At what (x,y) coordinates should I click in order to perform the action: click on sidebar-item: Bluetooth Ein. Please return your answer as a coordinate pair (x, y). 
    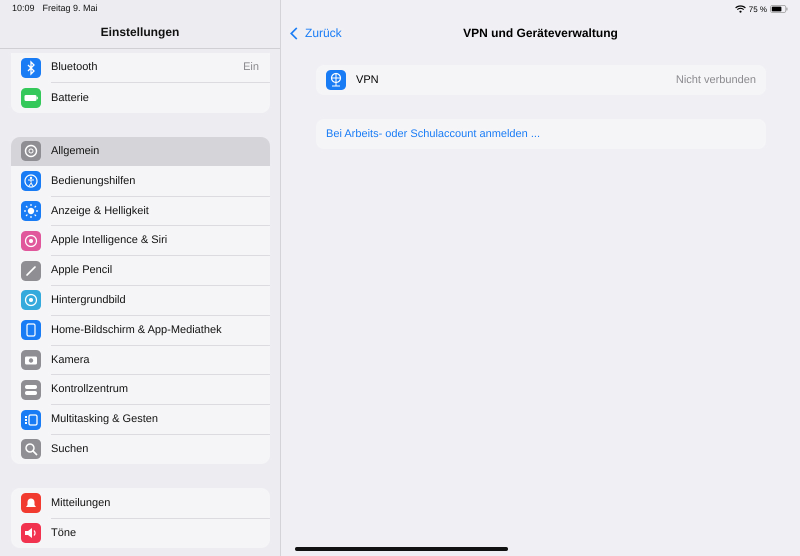
    Looking at the image, I should click on (140, 68).